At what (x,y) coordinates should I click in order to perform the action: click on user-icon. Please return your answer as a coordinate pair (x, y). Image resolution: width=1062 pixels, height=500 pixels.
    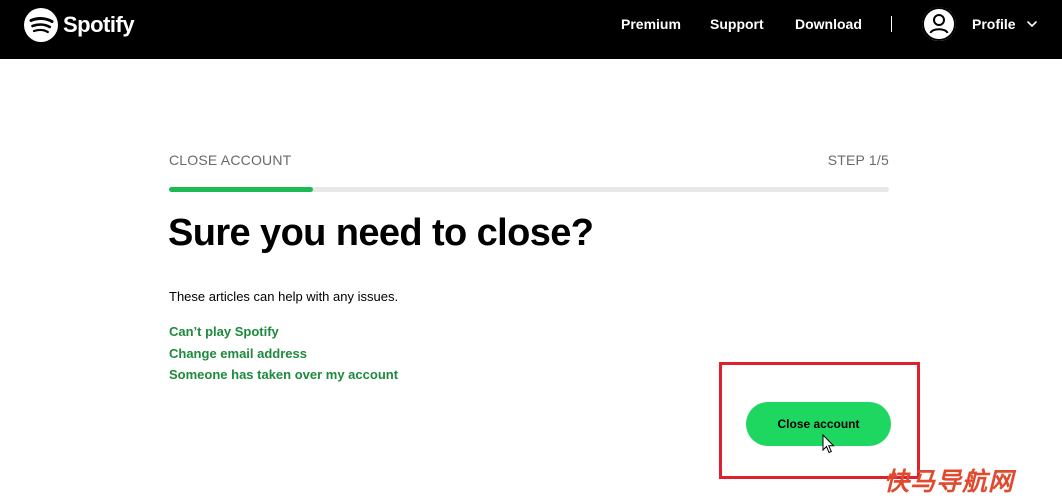
    Looking at the image, I should click on (939, 24).